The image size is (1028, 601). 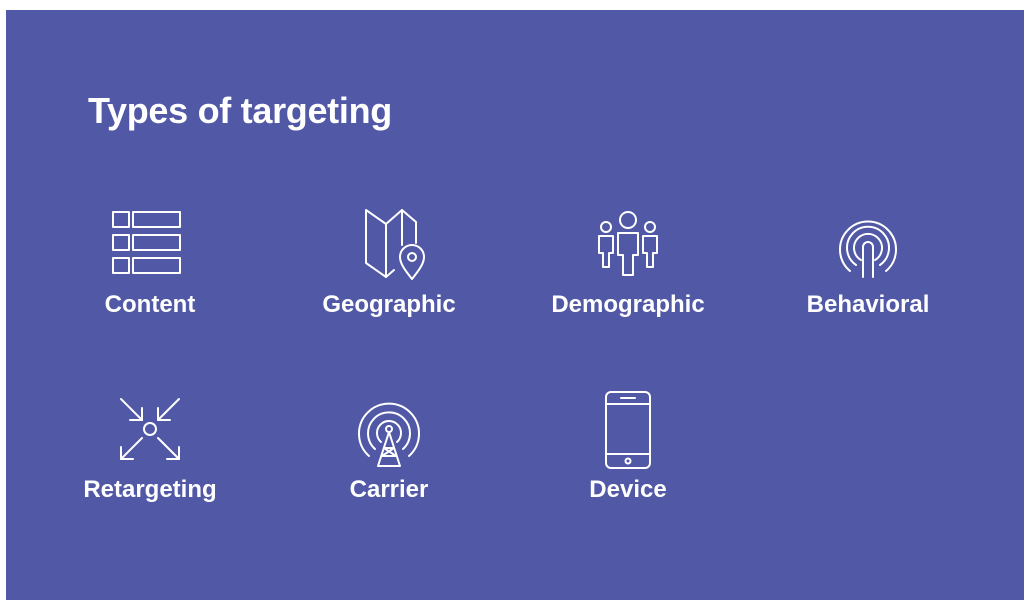 What do you see at coordinates (868, 304) in the screenshot?
I see `targeting-label: Behavioral` at bounding box center [868, 304].